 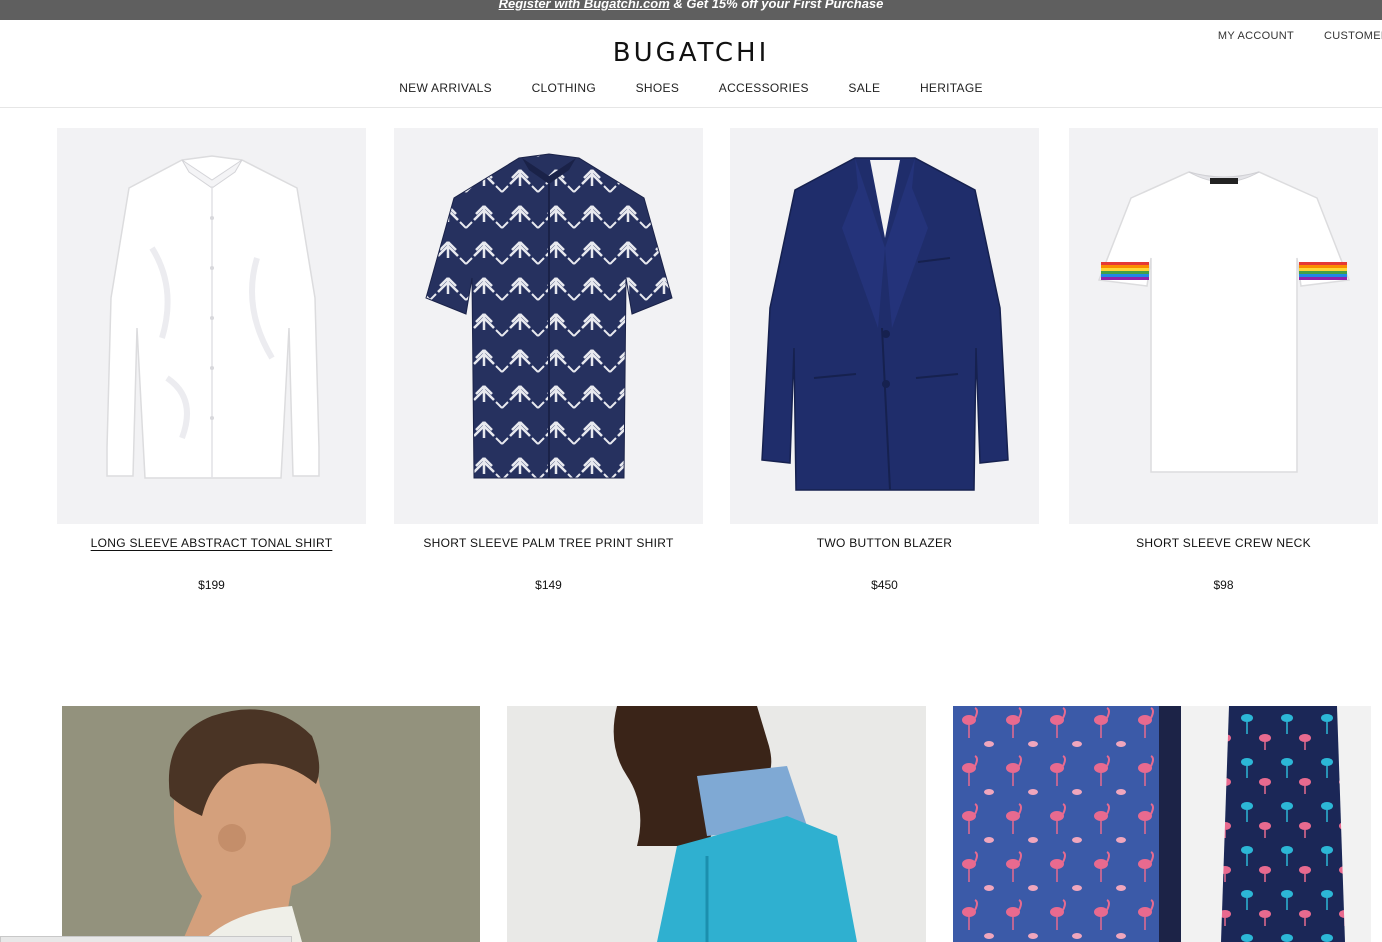 I want to click on promo-register-link: Register with Bugatchi.com, so click(x=584, y=5).